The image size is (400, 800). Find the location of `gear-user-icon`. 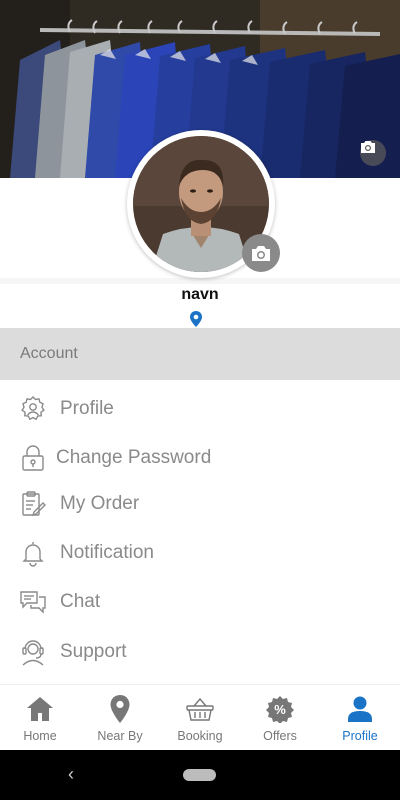

gear-user-icon is located at coordinates (33, 409).